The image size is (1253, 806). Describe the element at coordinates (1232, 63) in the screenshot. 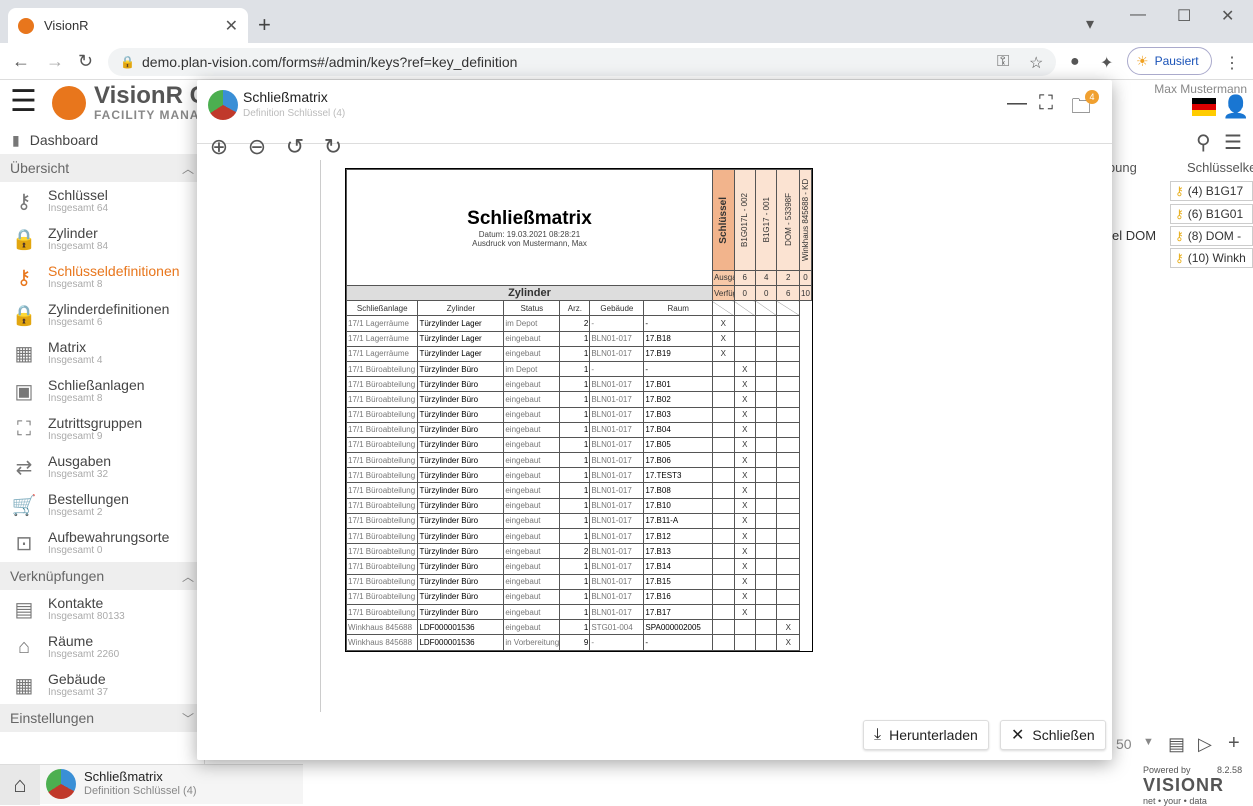

I see `menu-dots-icon: ⋮` at that location.